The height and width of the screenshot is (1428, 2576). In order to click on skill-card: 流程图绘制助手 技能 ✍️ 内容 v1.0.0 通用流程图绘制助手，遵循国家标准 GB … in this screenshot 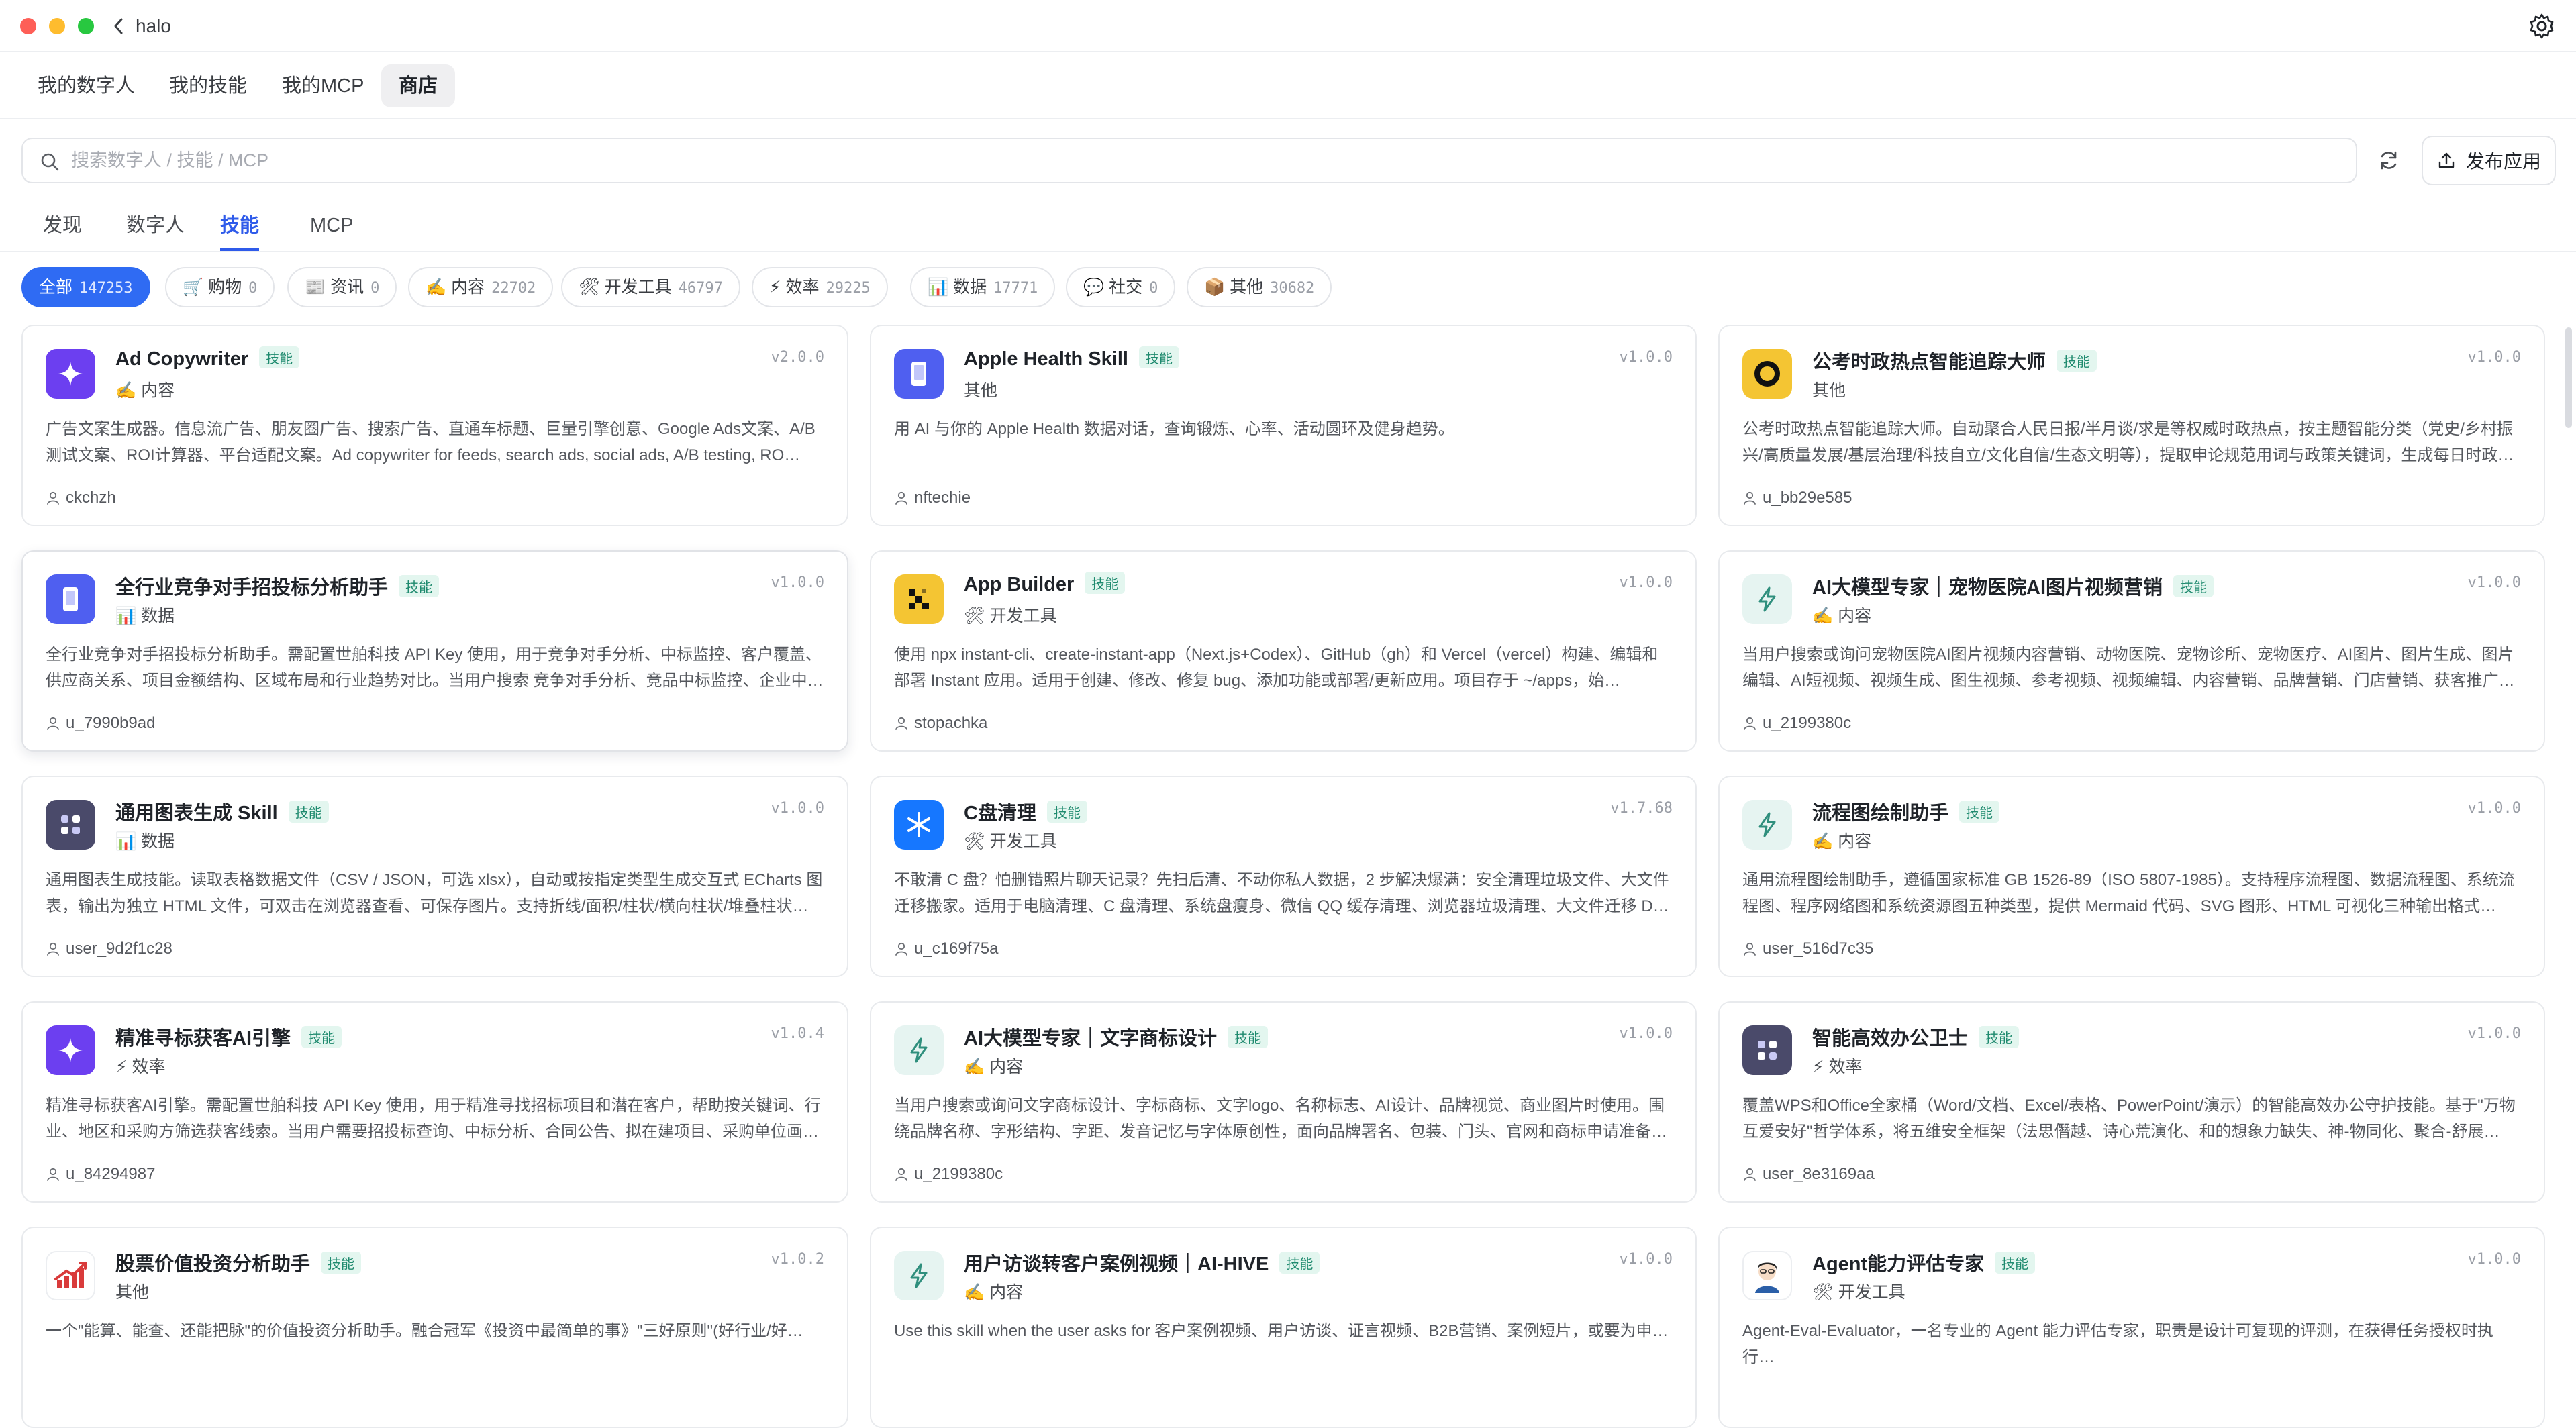, I will do `click(2131, 876)`.